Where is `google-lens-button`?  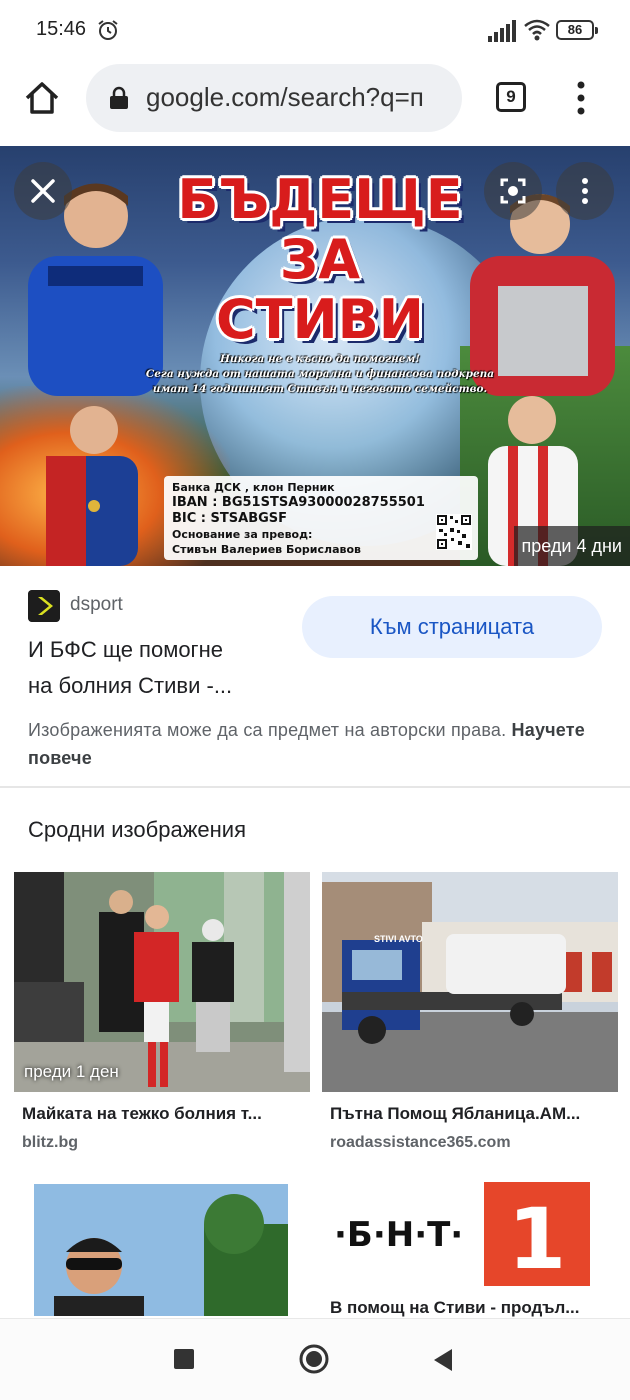
google-lens-button is located at coordinates (513, 191).